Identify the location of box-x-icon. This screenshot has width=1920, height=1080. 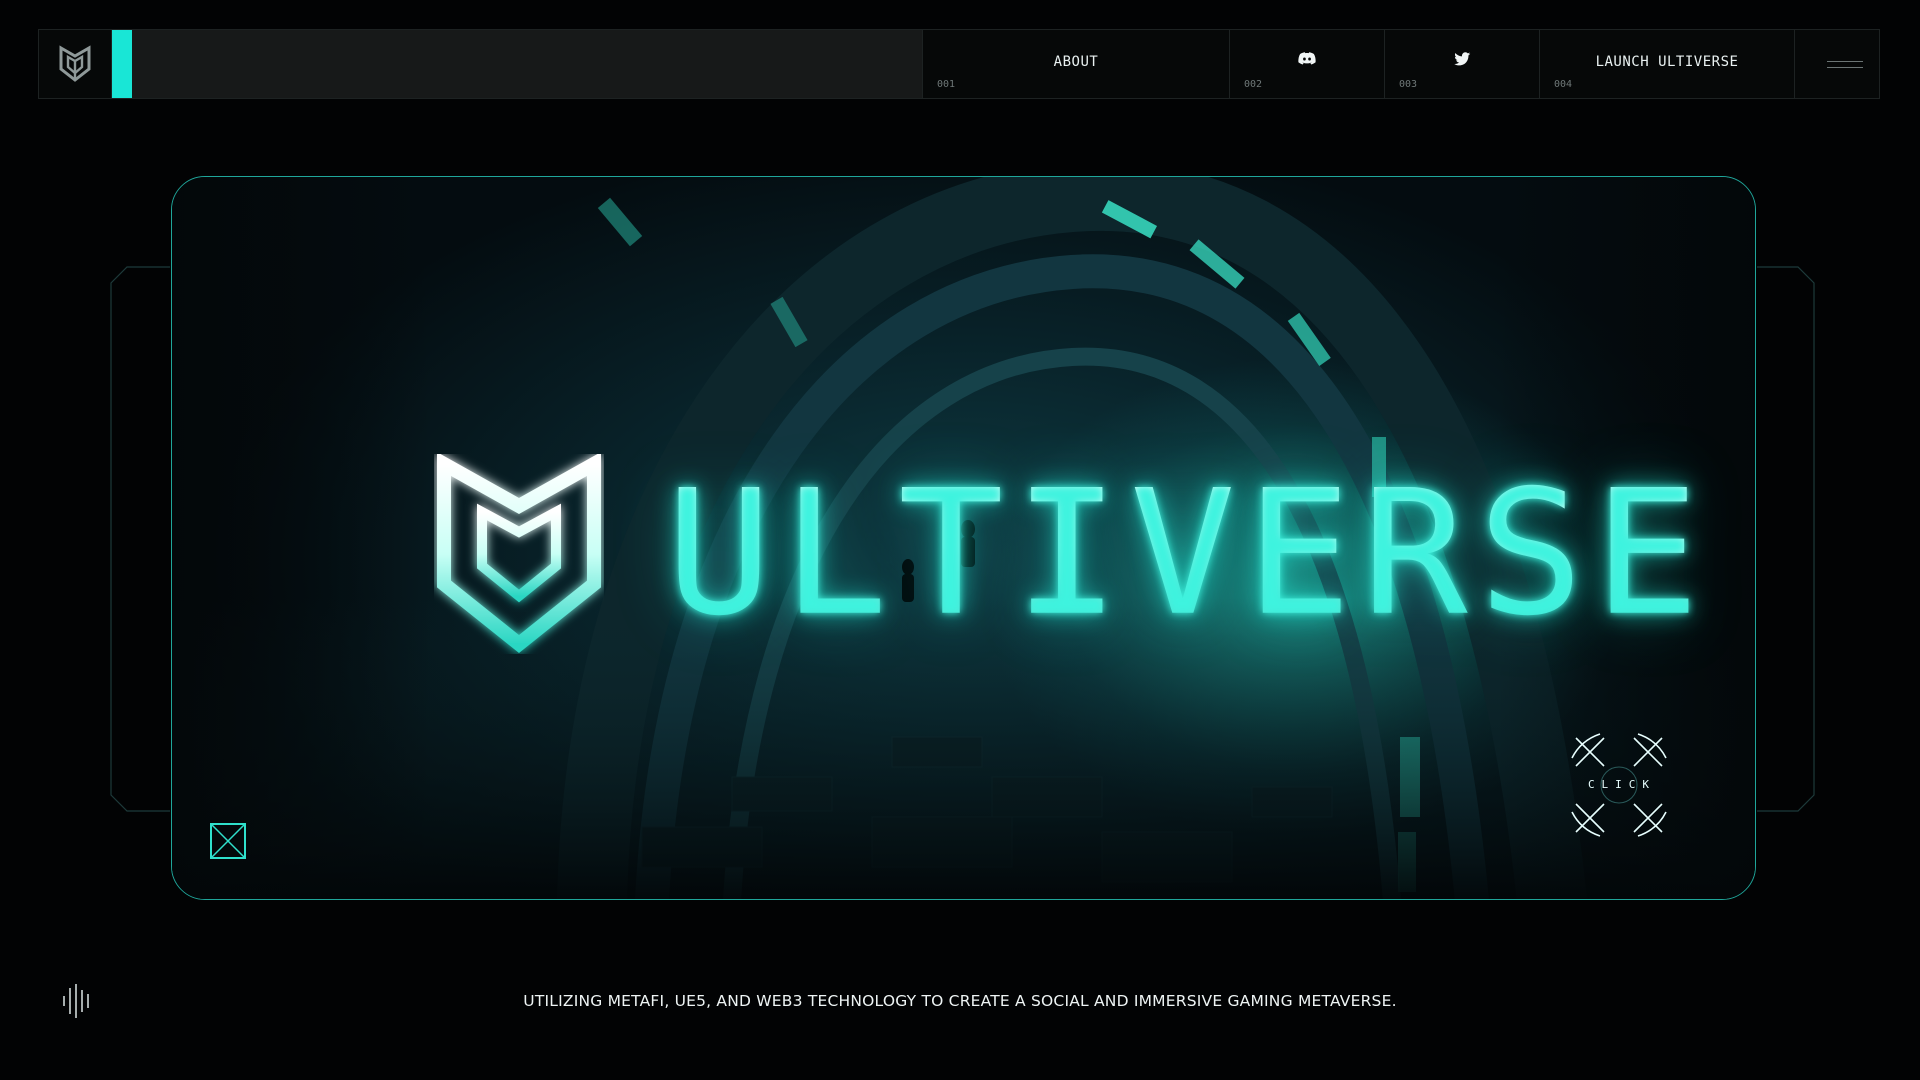
(228, 841).